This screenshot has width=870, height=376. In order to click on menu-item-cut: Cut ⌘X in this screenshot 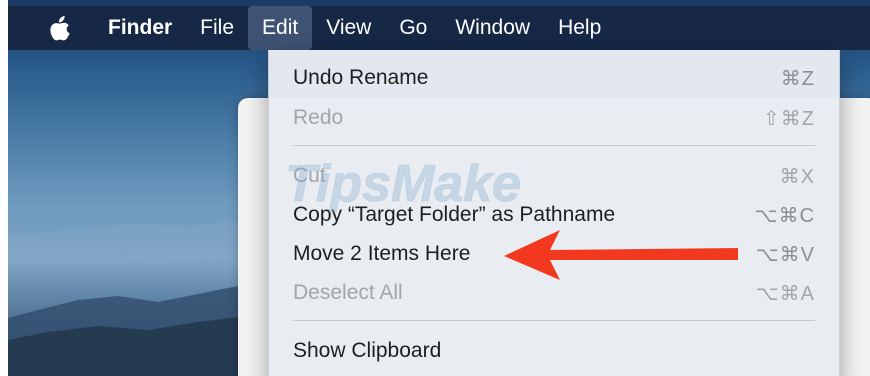, I will do `click(554, 176)`.